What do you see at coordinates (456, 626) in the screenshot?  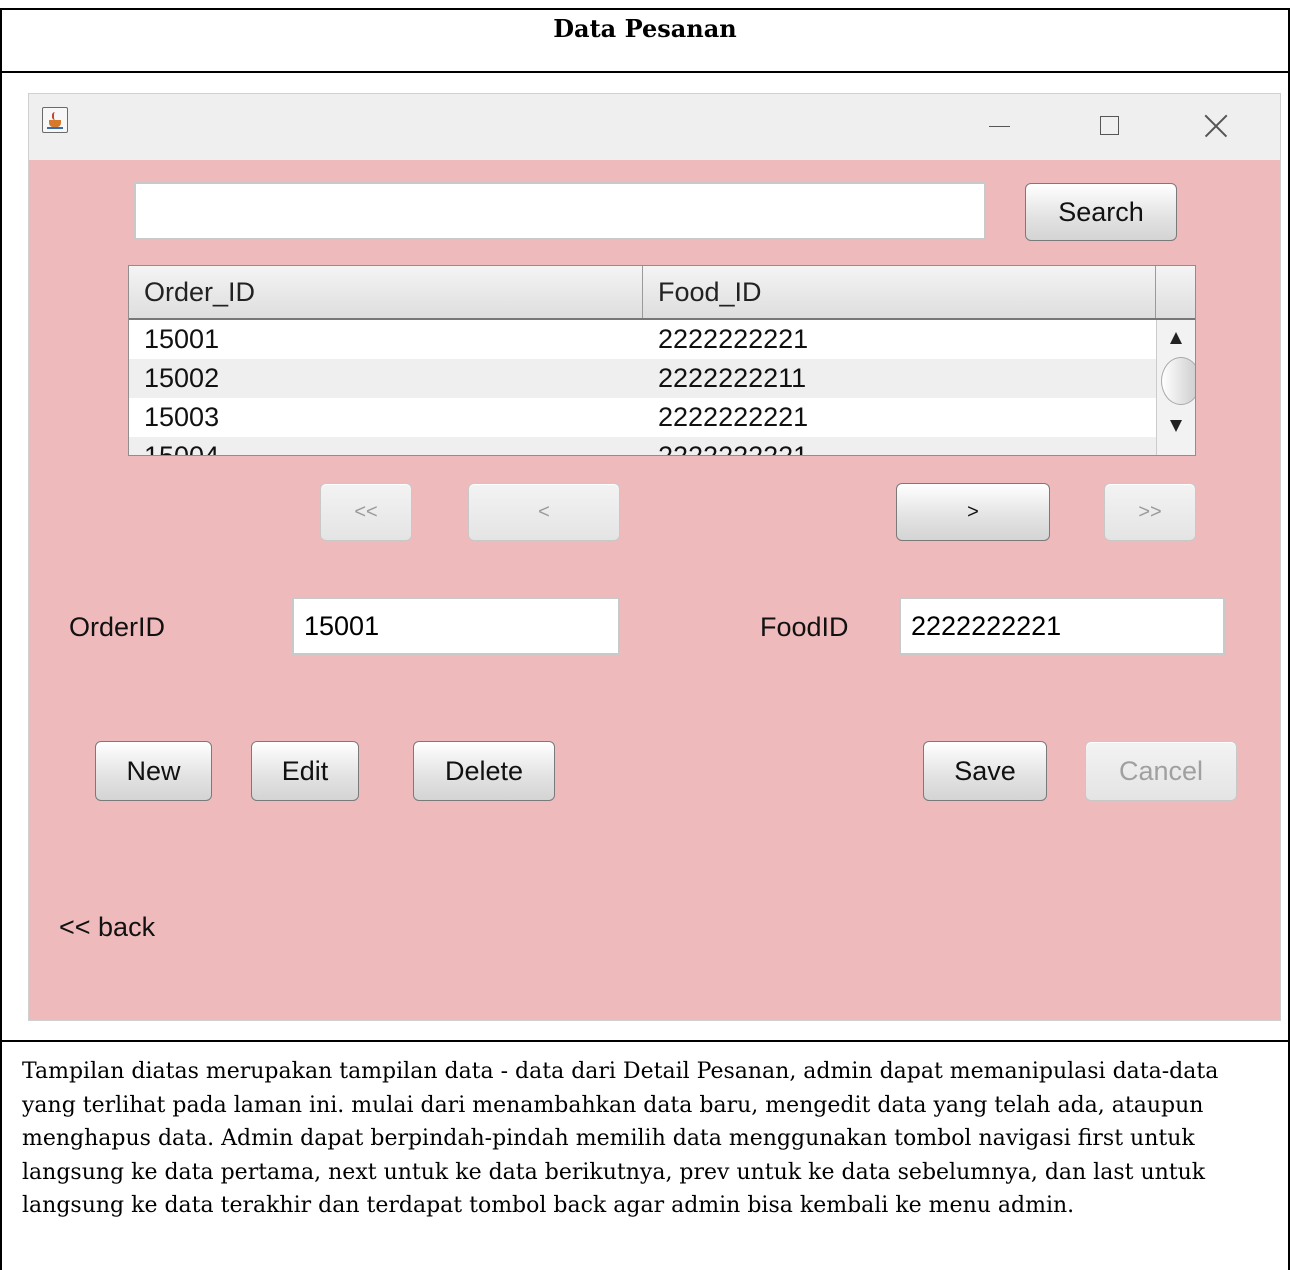 I see `order-id-field` at bounding box center [456, 626].